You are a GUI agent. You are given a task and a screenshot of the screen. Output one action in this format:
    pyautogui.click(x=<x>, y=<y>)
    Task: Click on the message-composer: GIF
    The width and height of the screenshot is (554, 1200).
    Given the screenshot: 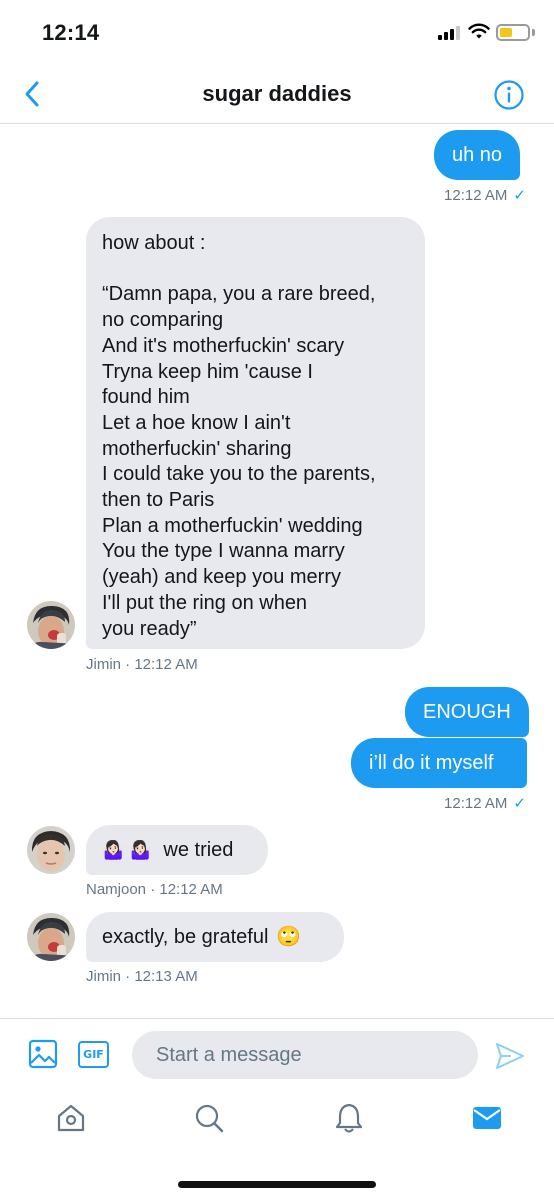 What is the action you would take?
    pyautogui.click(x=277, y=1054)
    